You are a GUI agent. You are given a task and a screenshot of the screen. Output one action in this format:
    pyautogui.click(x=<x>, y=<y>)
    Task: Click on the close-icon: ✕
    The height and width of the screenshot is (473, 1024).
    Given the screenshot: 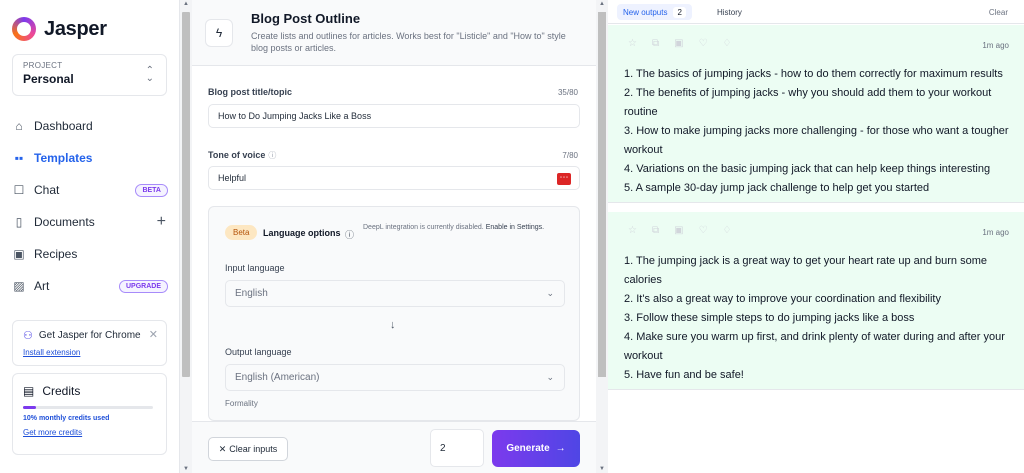 What is the action you would take?
    pyautogui.click(x=153, y=334)
    